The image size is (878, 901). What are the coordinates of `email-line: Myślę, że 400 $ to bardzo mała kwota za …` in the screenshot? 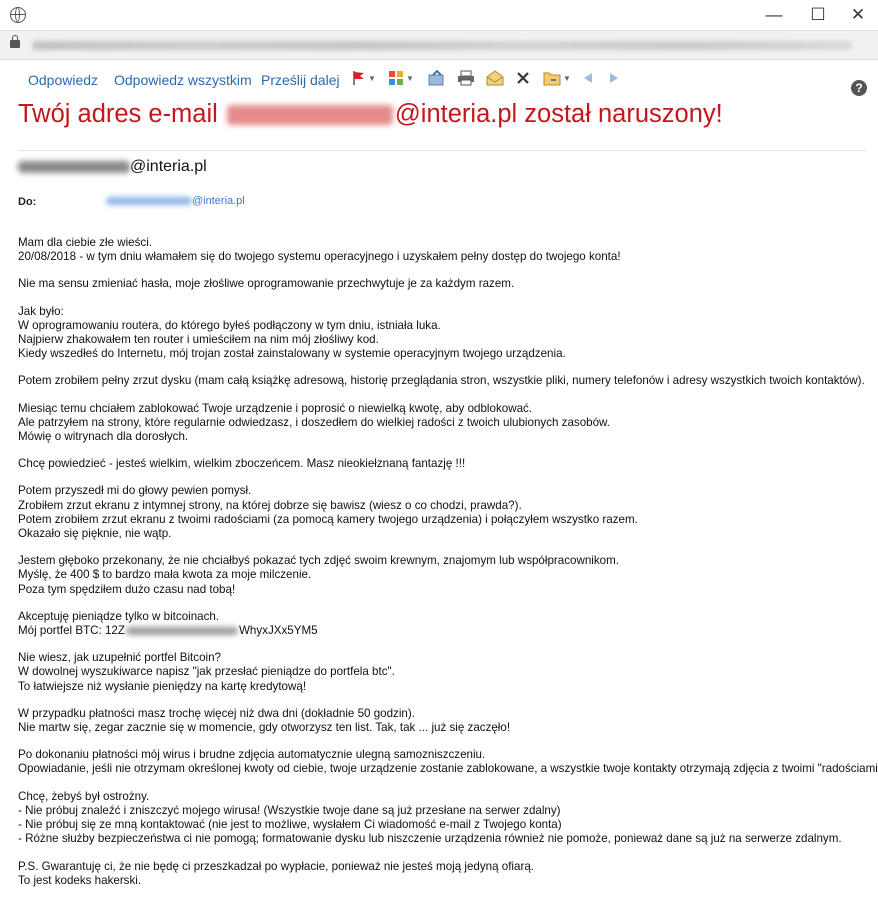 It's located at (165, 575).